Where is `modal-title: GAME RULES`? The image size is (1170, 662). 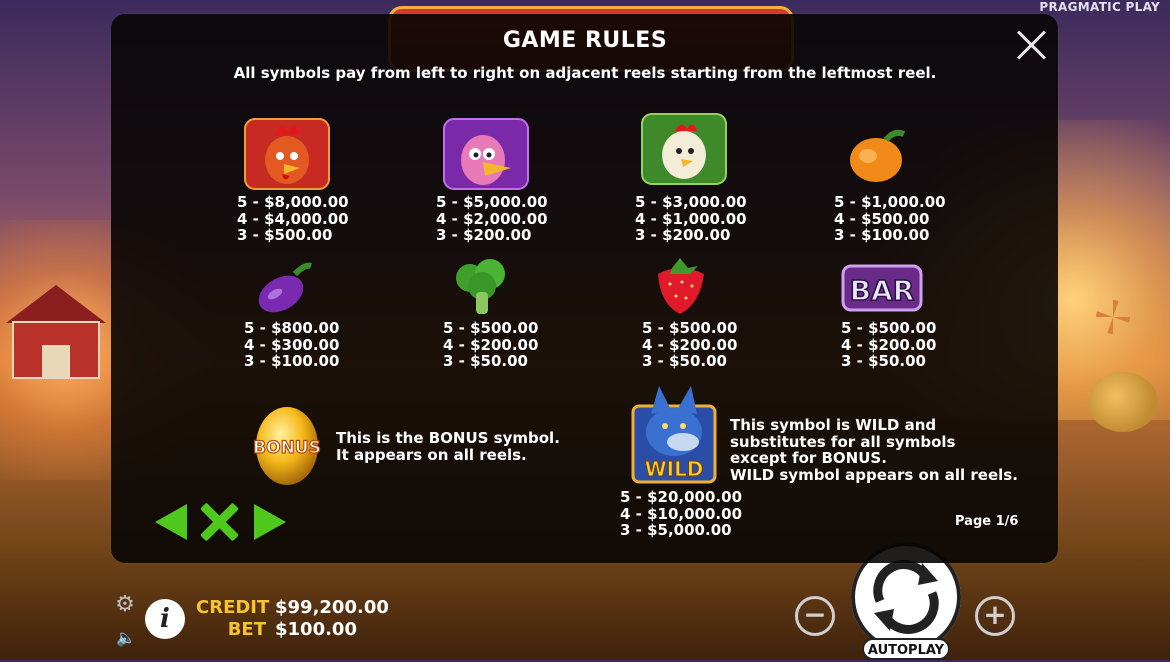 modal-title: GAME RULES is located at coordinates (585, 40).